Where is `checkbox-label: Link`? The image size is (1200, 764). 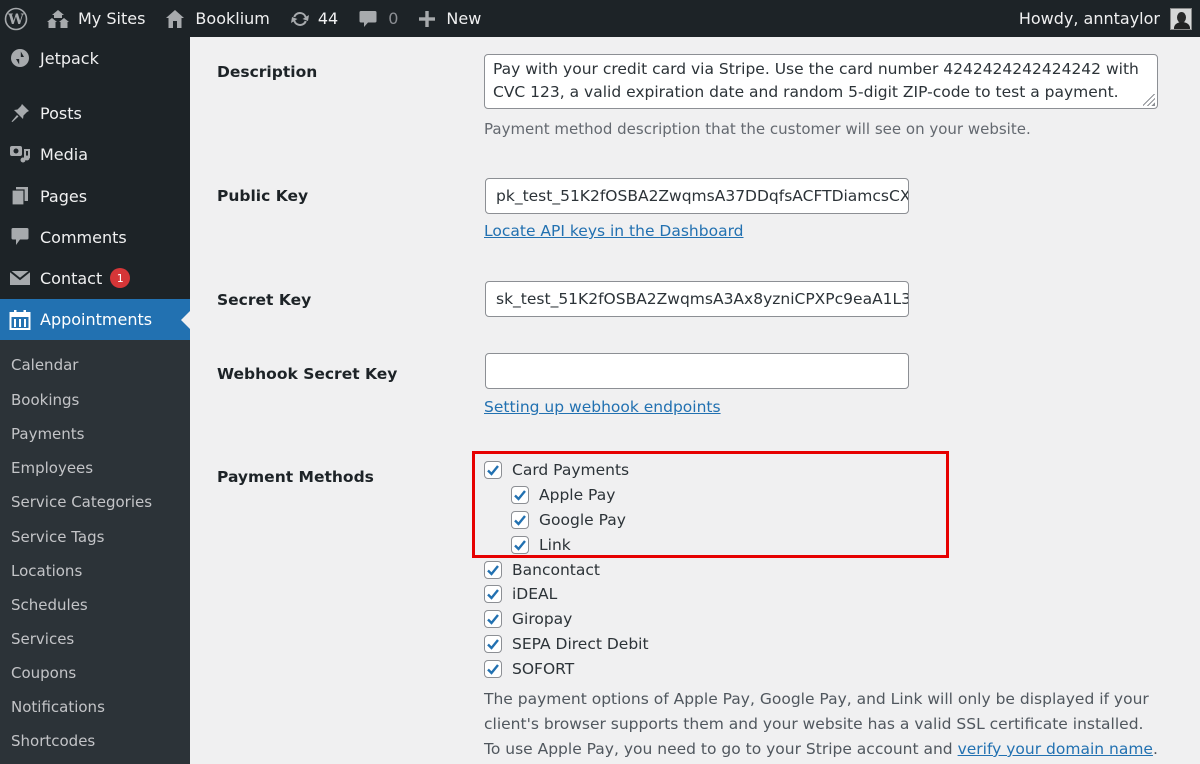
checkbox-label: Link is located at coordinates (555, 545).